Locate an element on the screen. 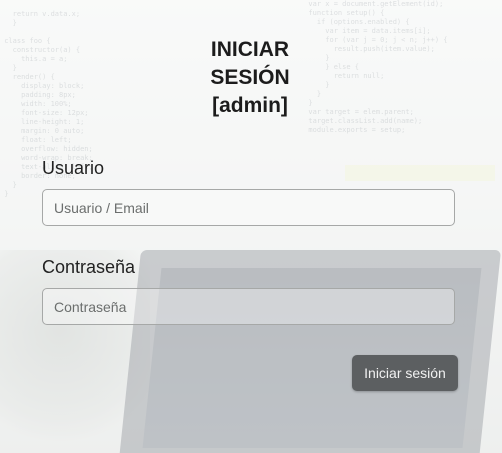 Image resolution: width=502 pixels, height=453 pixels. password-label: Contraseña is located at coordinates (89, 267).